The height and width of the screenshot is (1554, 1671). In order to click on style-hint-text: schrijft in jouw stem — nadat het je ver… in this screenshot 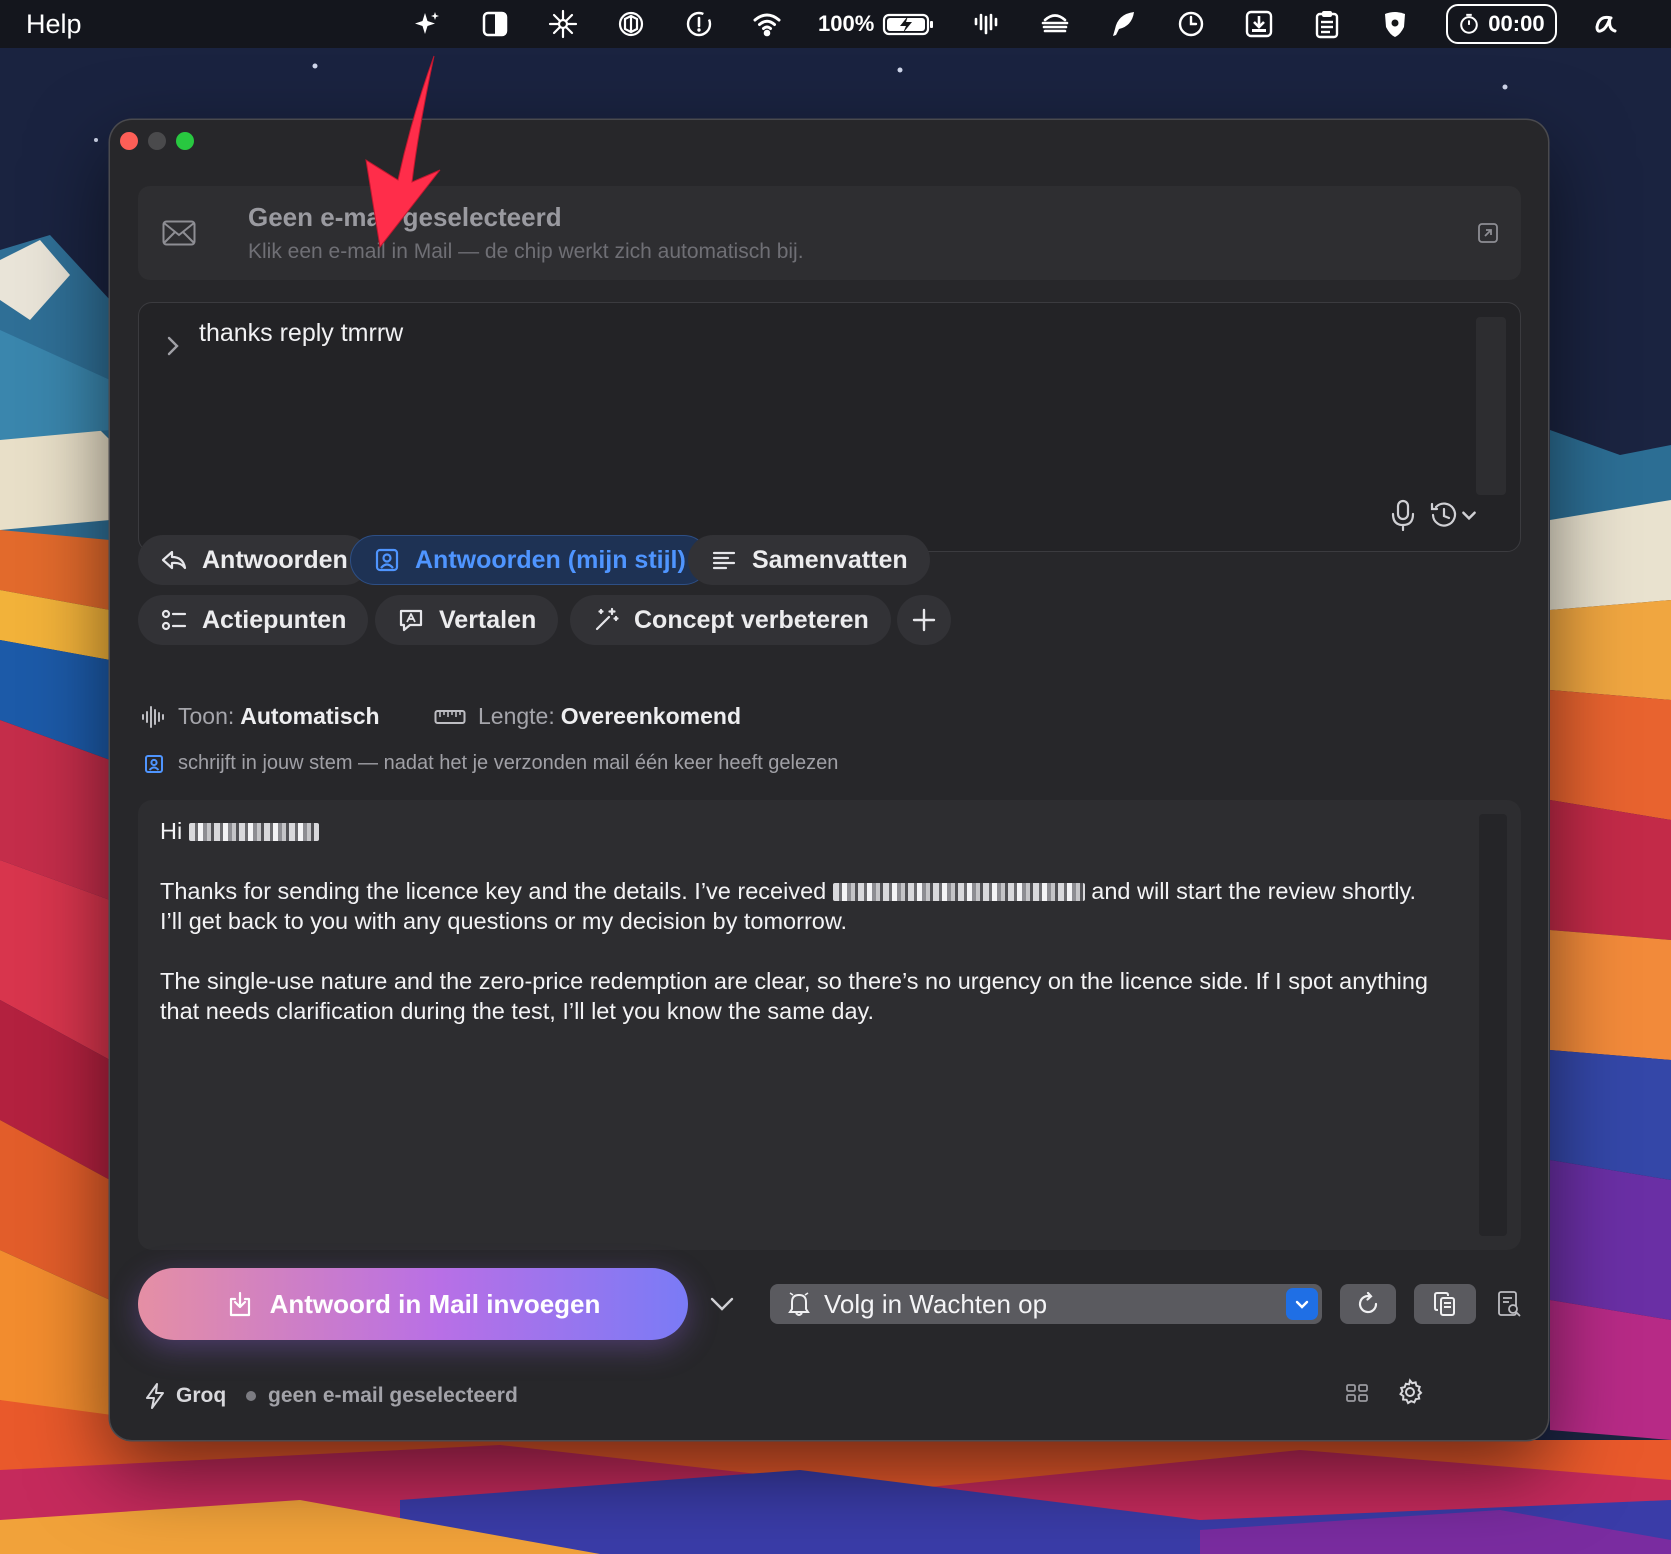, I will do `click(508, 763)`.